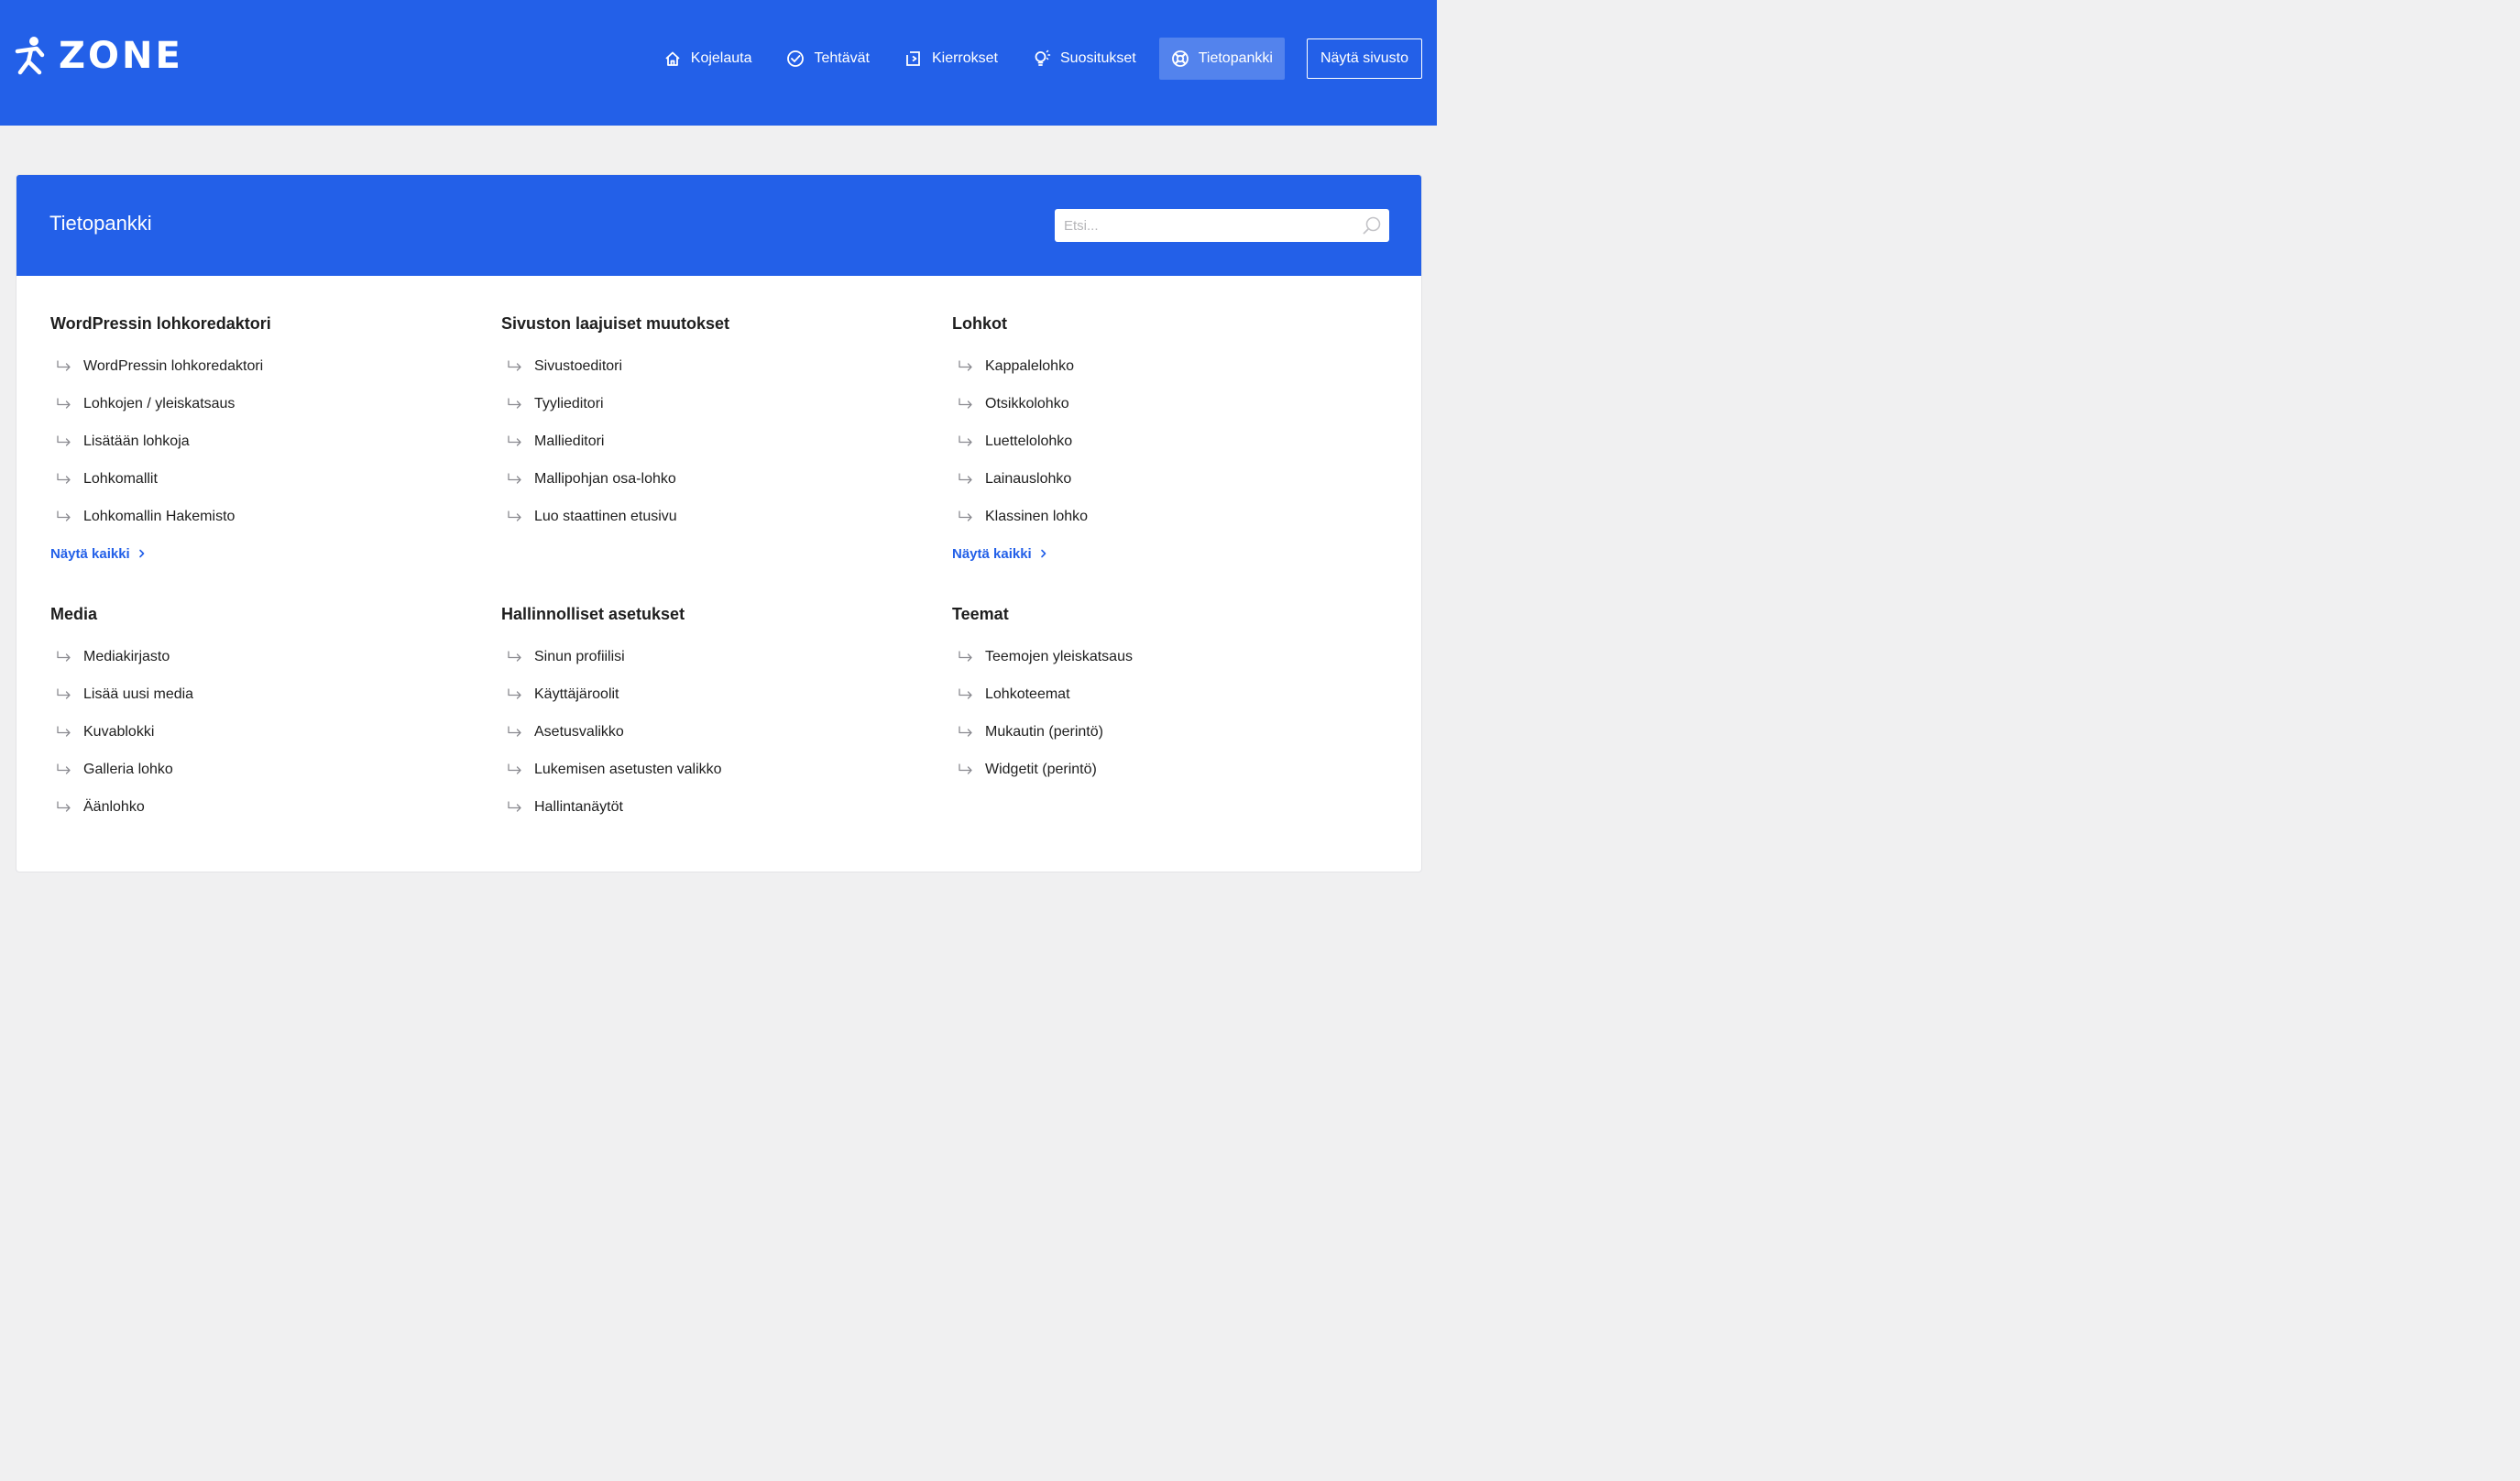  Describe the element at coordinates (992, 553) in the screenshot. I see `show-all-label: Näytä kaikki` at that location.